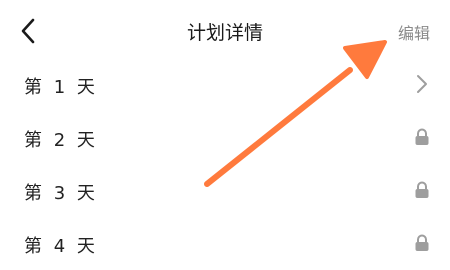 This screenshot has width=450, height=270. What do you see at coordinates (61, 193) in the screenshot?
I see `day-label: 第 3 天` at bounding box center [61, 193].